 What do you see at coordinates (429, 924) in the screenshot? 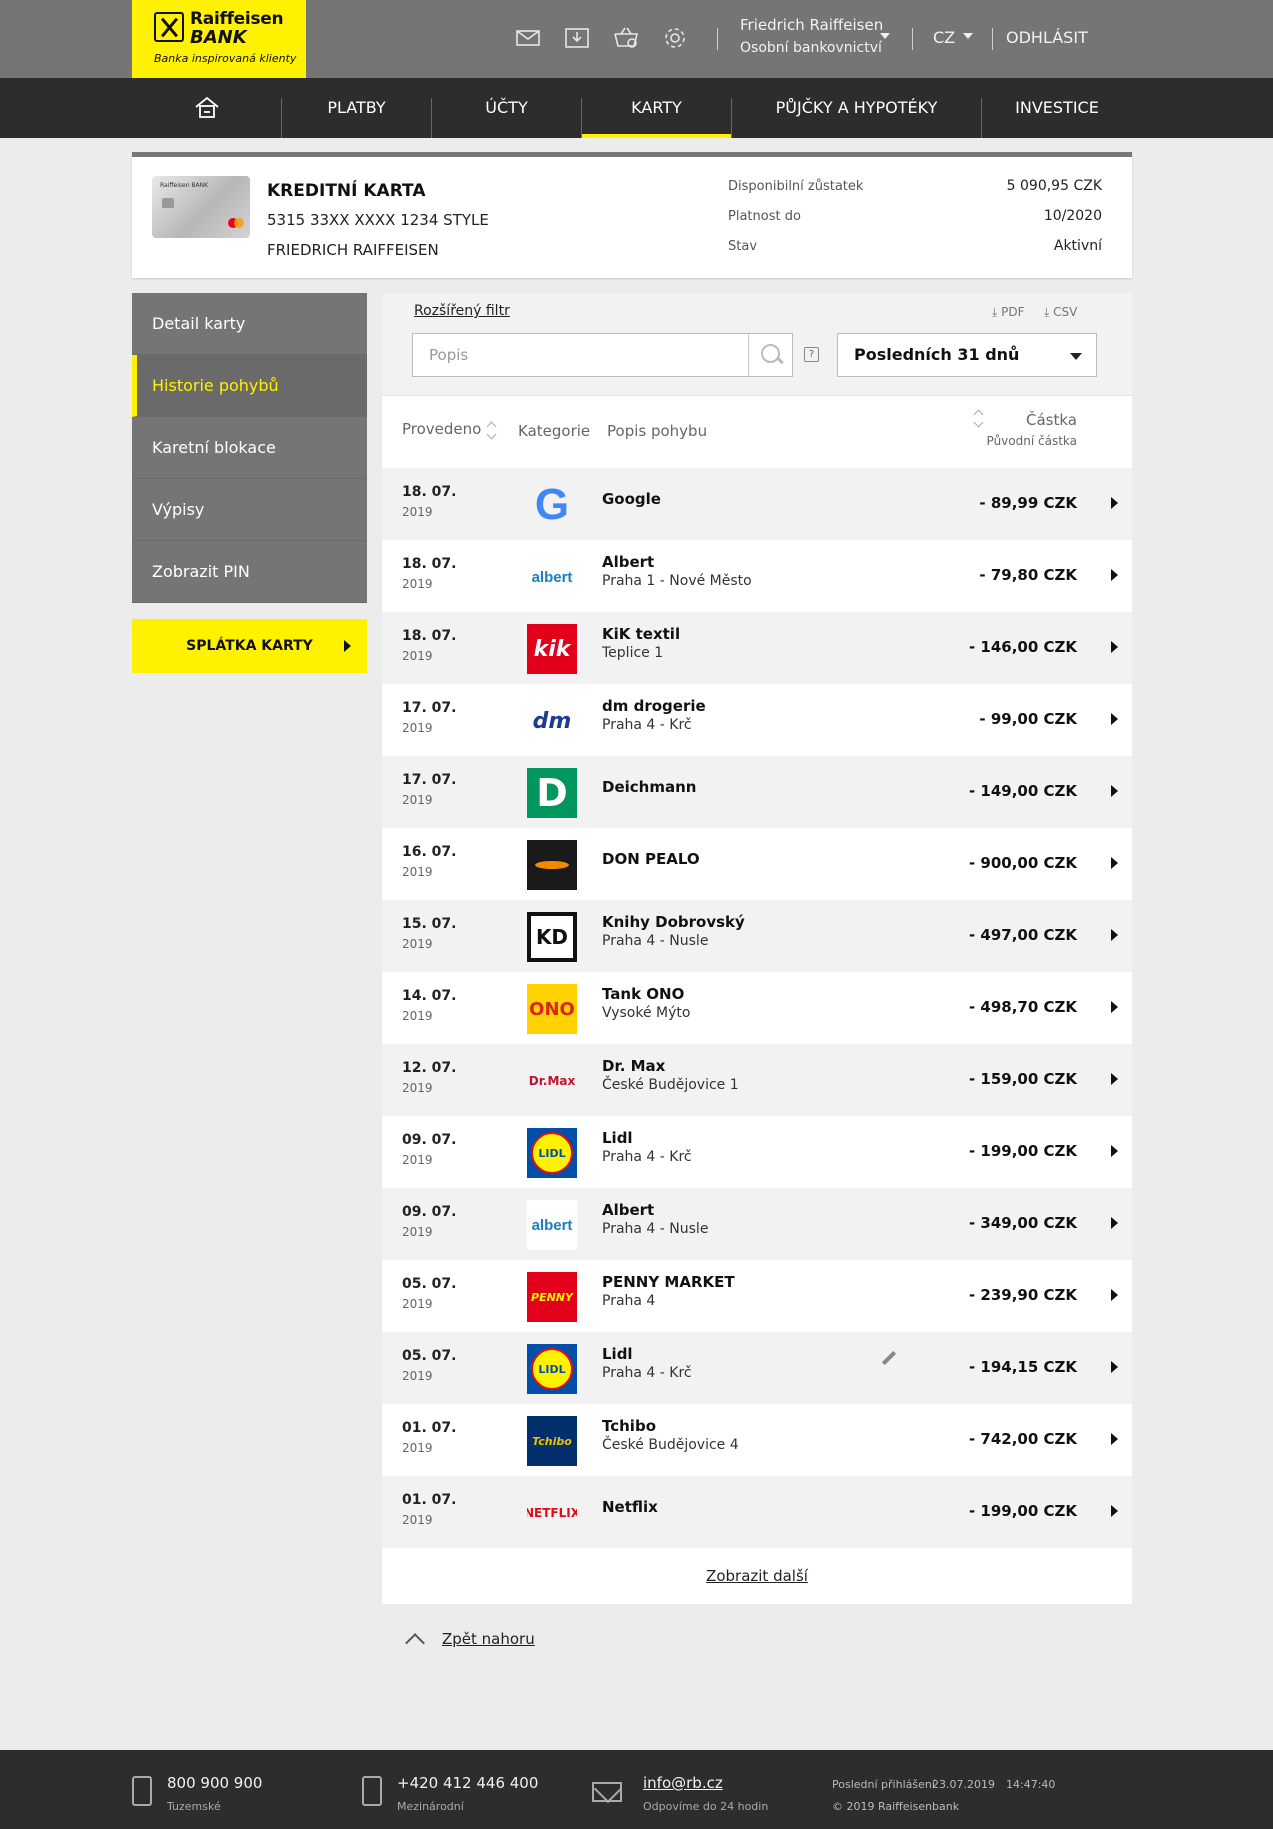
I see `transaction-date: 15. 07.` at bounding box center [429, 924].